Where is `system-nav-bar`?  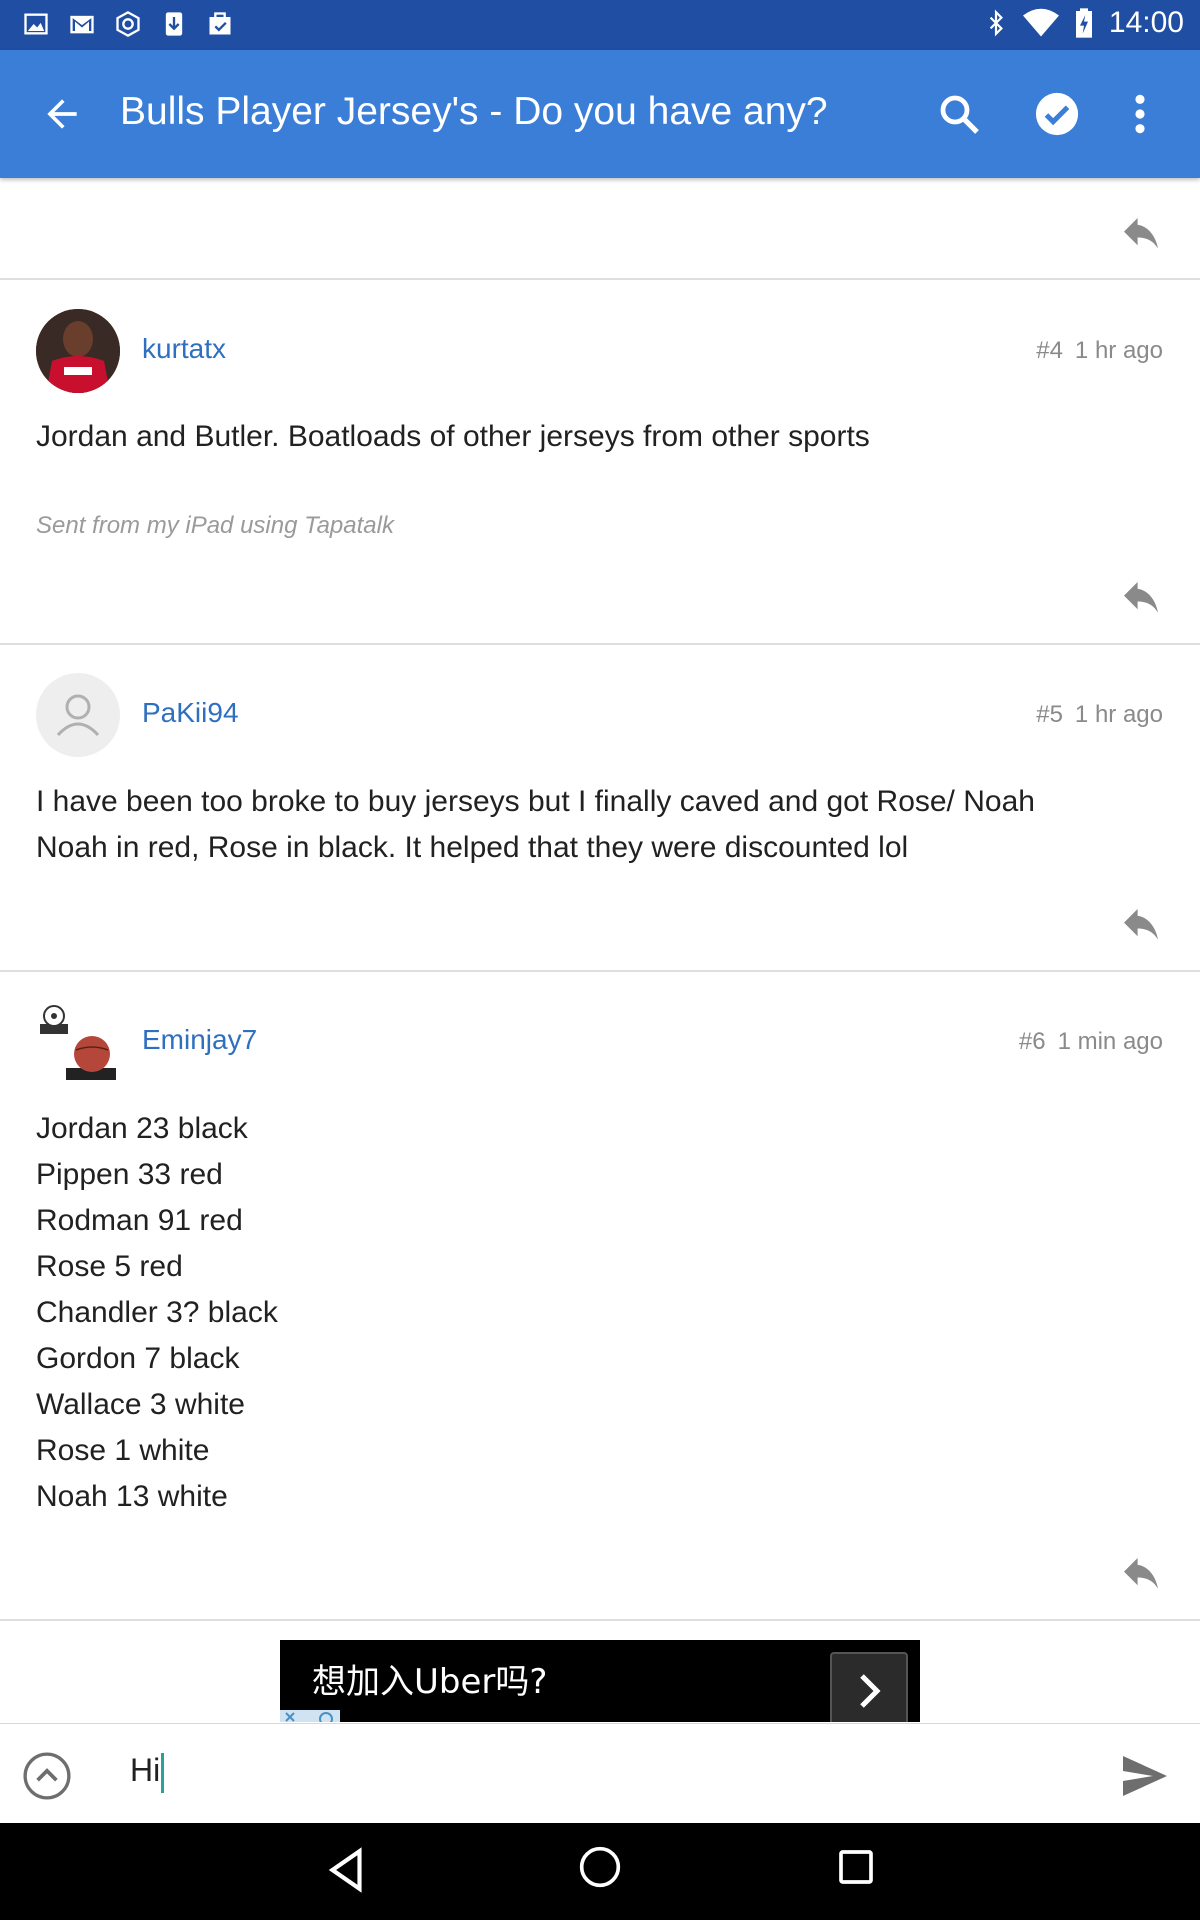
system-nav-bar is located at coordinates (600, 1871).